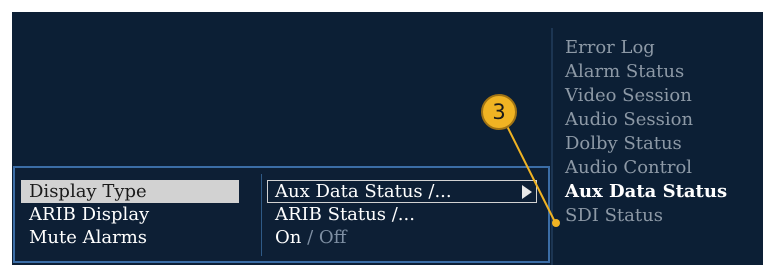  What do you see at coordinates (629, 119) in the screenshot?
I see `submenu-item-audio-session: Audio Session` at bounding box center [629, 119].